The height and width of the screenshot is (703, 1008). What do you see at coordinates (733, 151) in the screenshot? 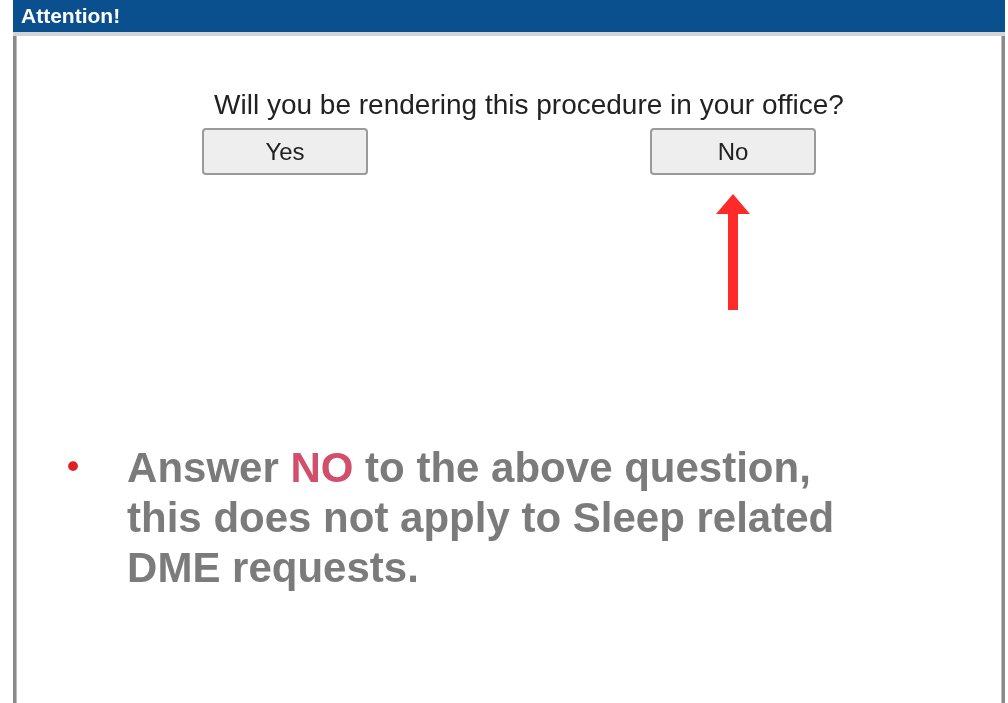
I see `dialog-button: No` at bounding box center [733, 151].